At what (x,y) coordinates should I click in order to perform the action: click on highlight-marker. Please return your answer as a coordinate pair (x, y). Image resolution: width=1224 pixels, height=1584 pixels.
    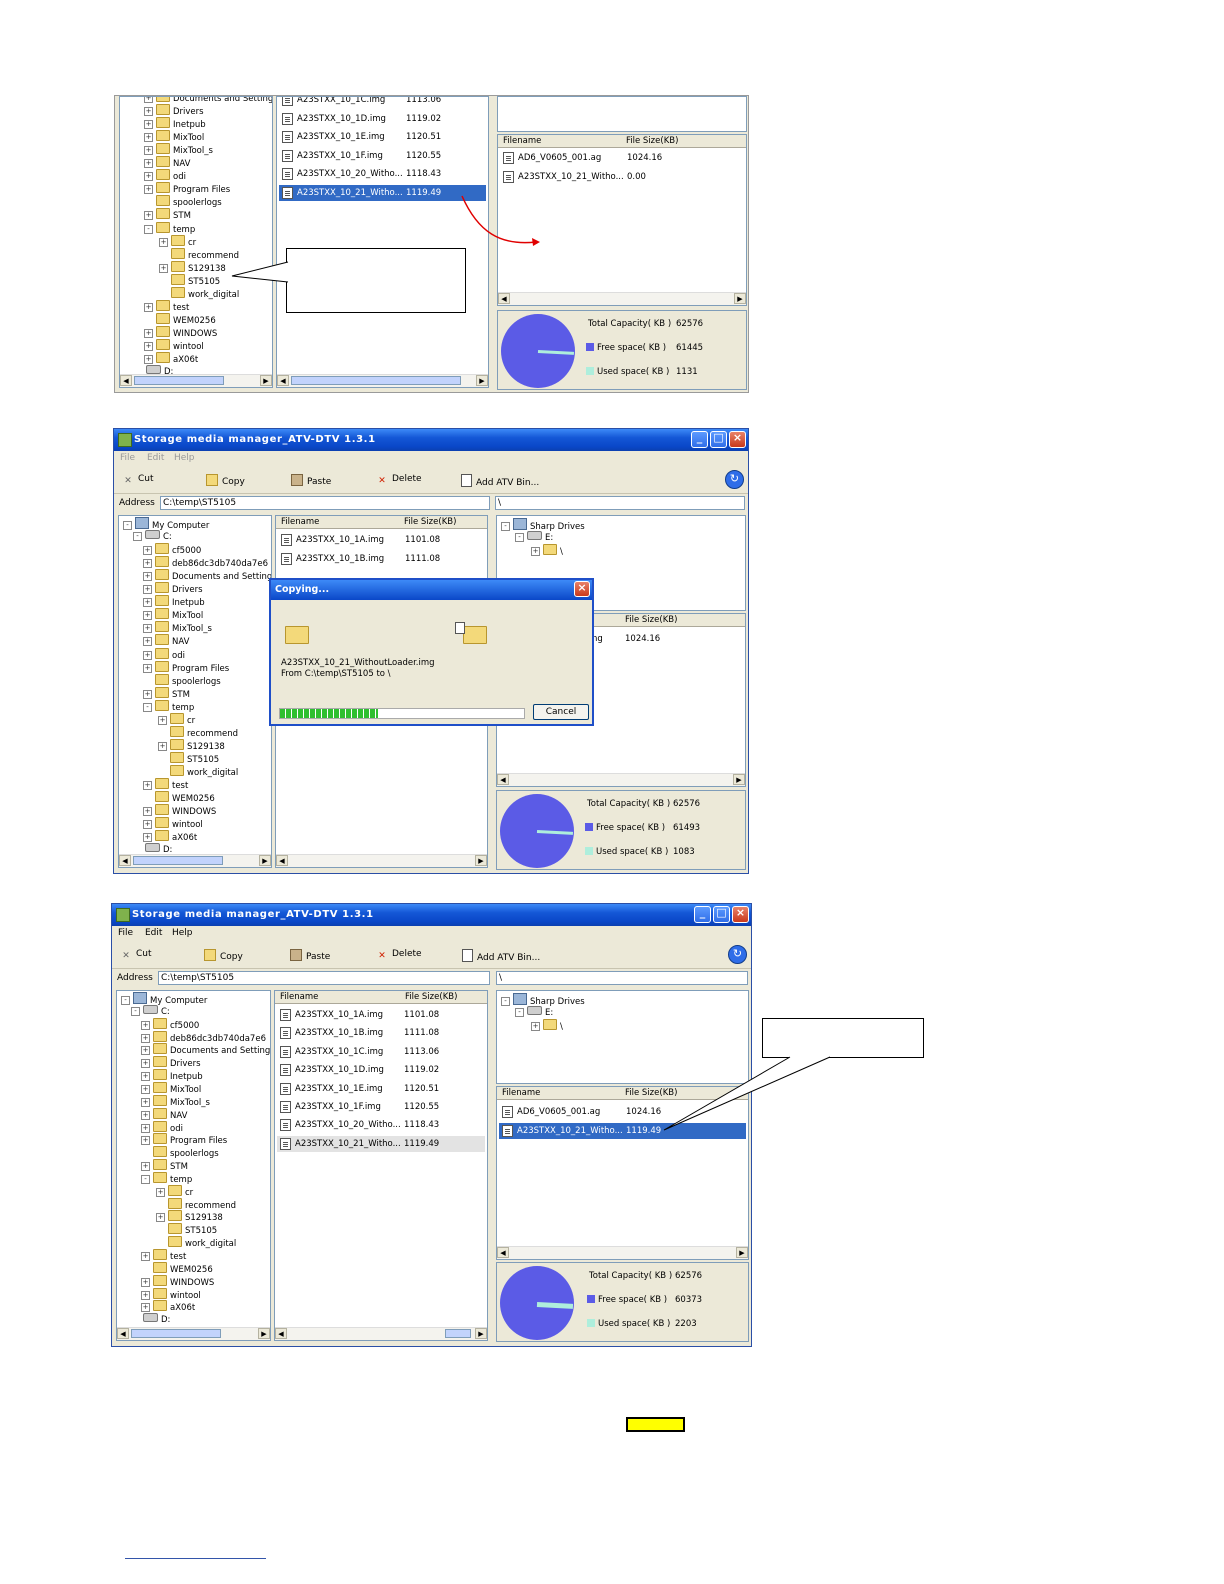
    Looking at the image, I should click on (655, 1424).